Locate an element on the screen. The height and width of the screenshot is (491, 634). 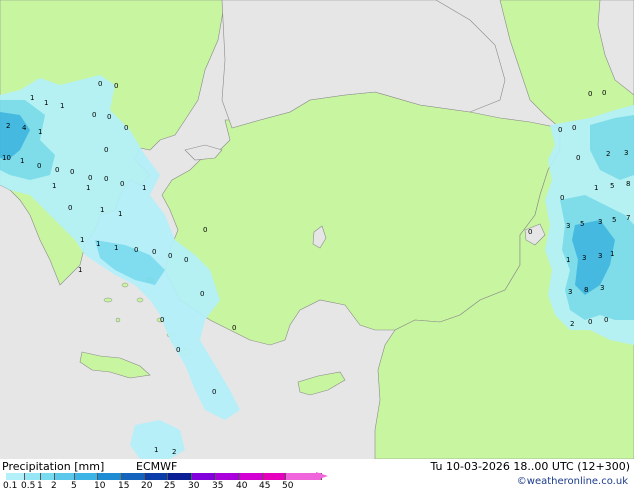
valid-time: Tu 10-03-2026 18..00 UTC (12+300) is located at coordinates (530, 466).